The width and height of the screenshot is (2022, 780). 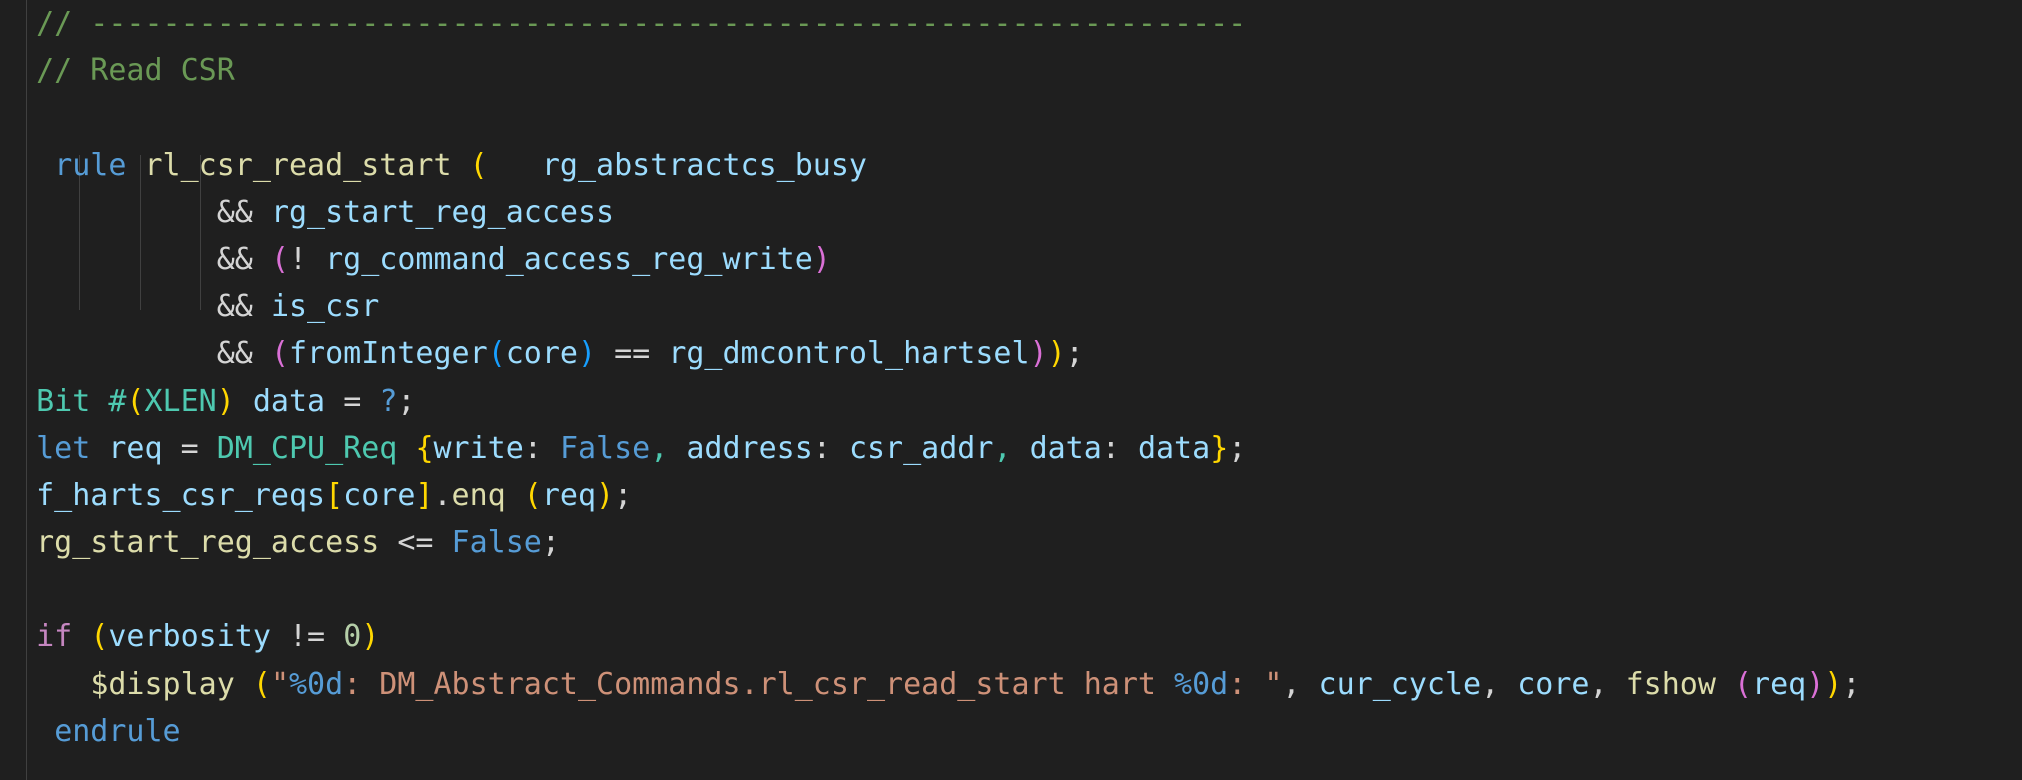 I want to click on code-line: f_harts_csr_reqs[core].enq (req);, so click(x=1011, y=495).